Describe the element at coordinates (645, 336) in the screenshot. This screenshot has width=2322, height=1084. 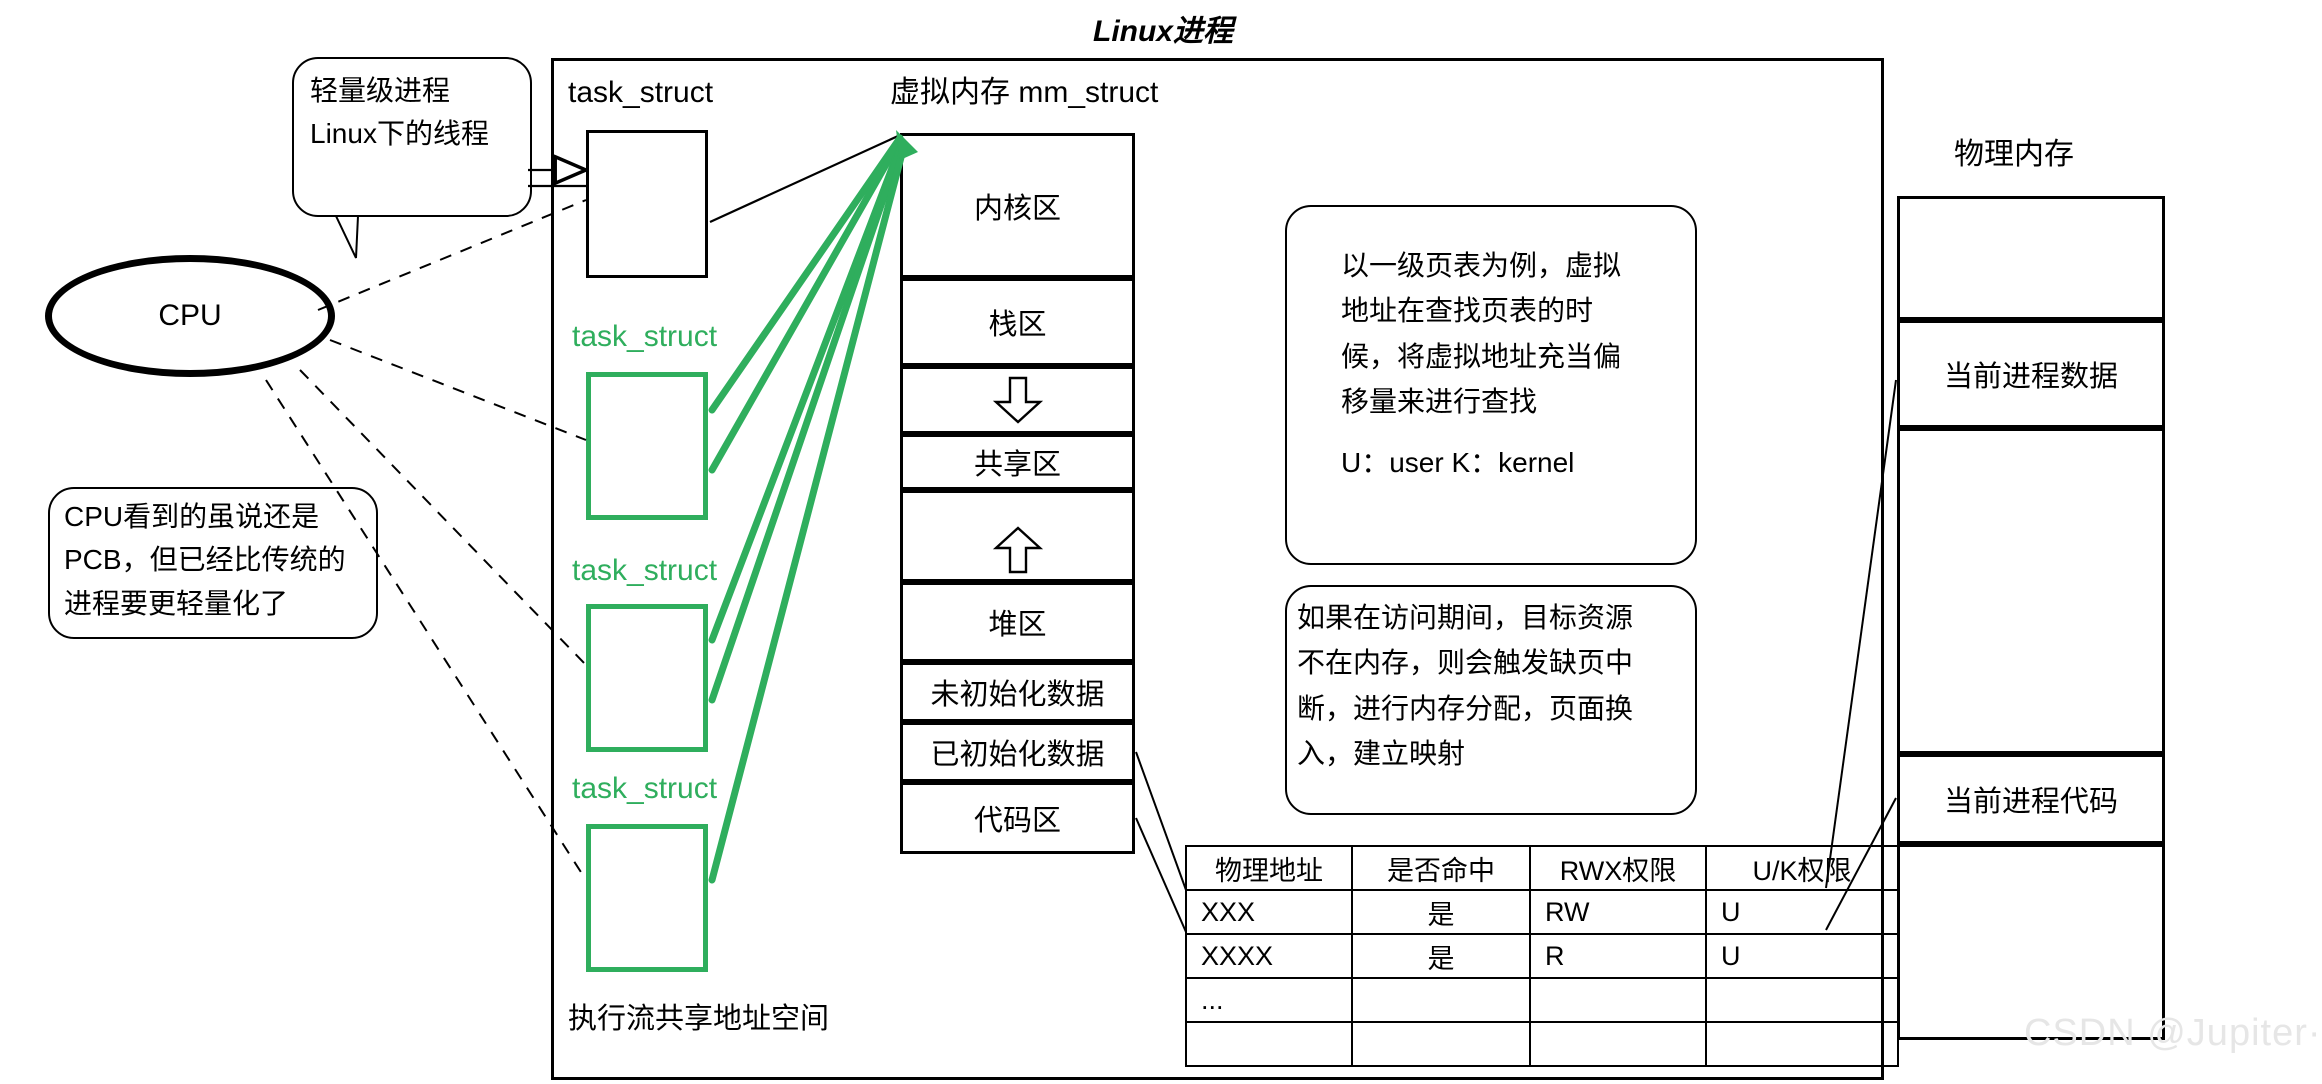
I see `task-struct-label-2: task_struct` at that location.